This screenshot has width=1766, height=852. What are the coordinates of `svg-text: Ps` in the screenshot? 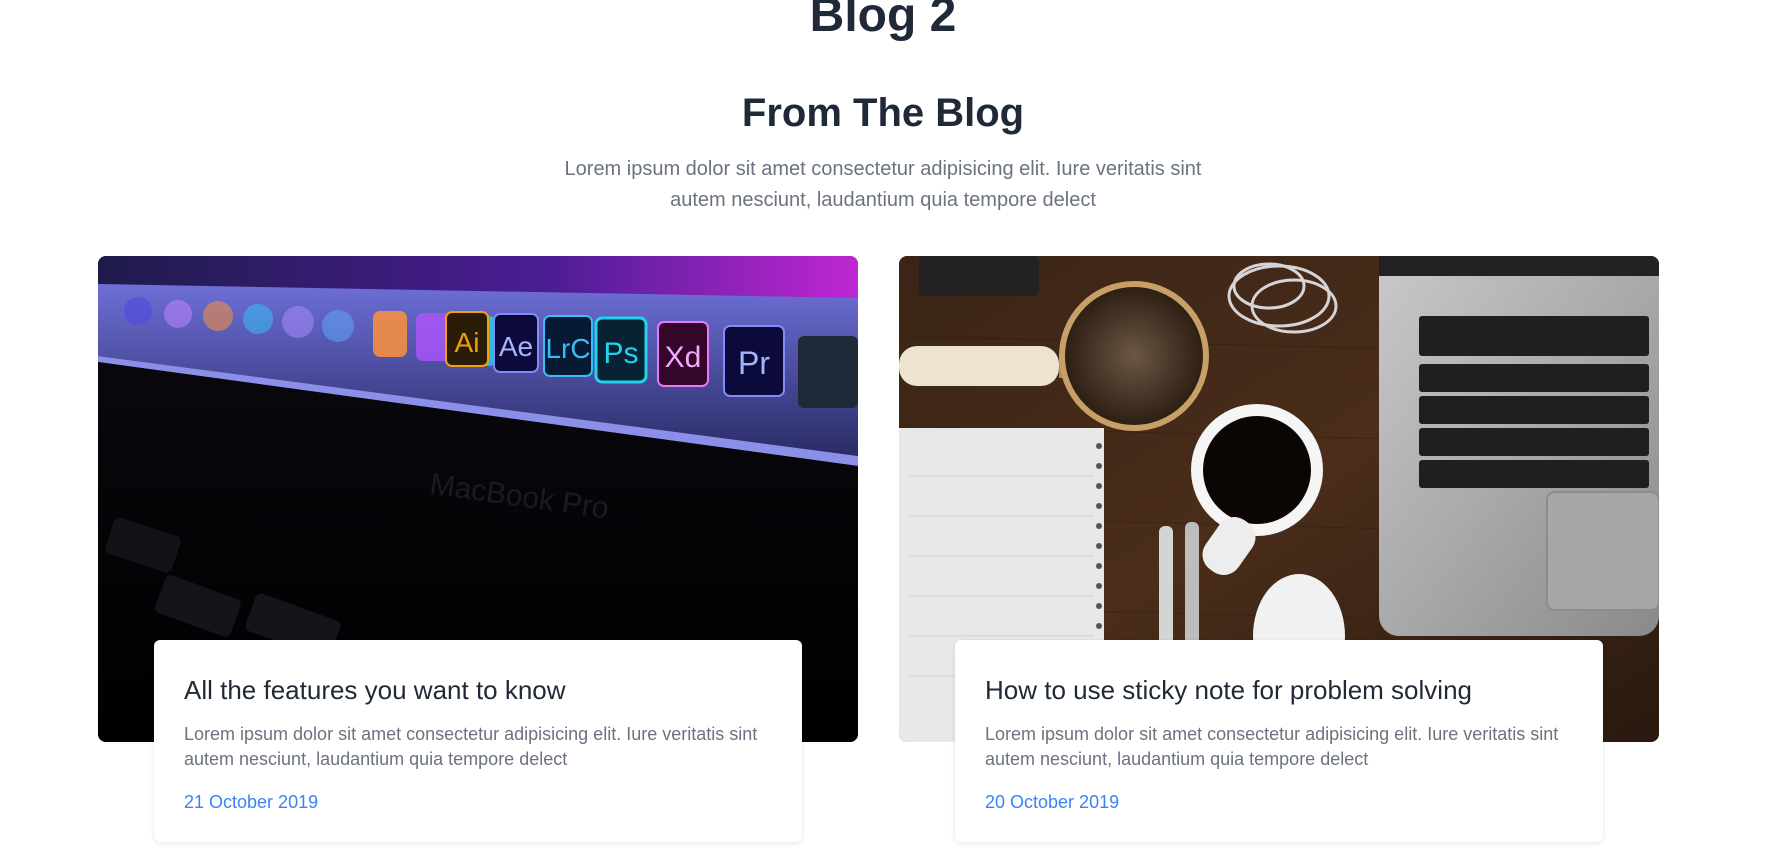 It's located at (620, 353).